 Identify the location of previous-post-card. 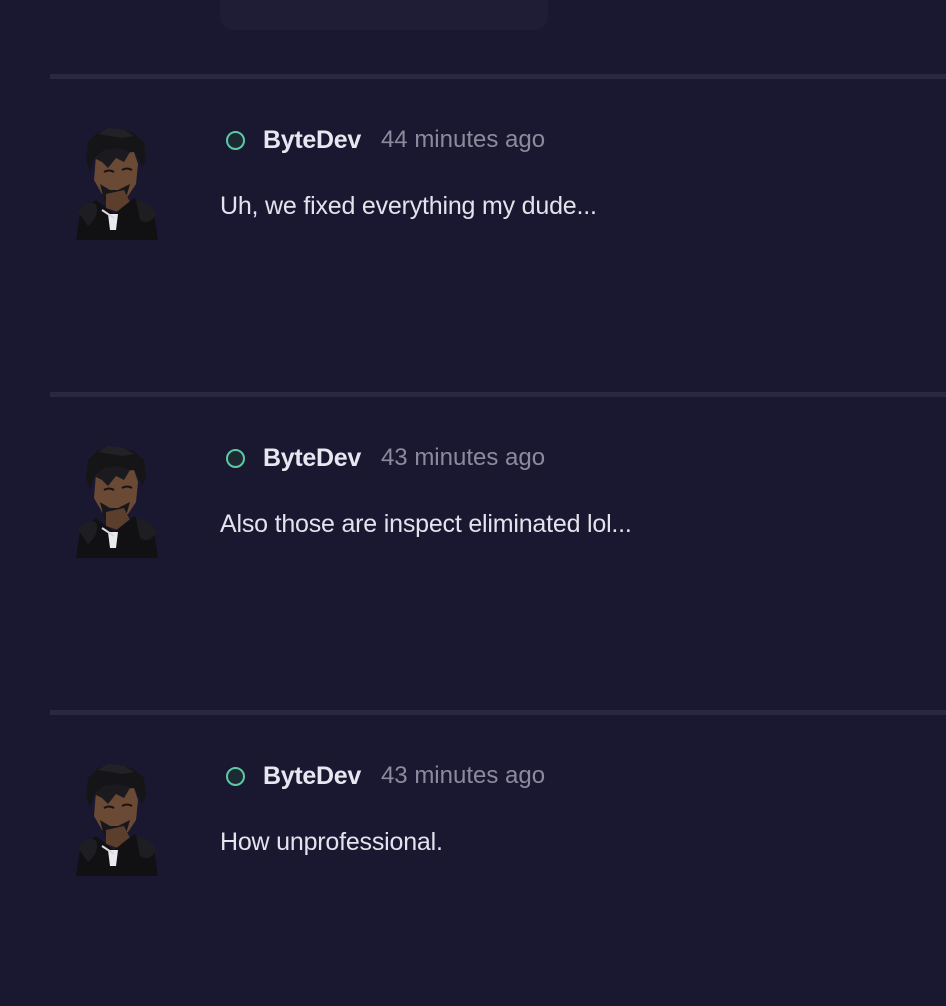
(384, 15).